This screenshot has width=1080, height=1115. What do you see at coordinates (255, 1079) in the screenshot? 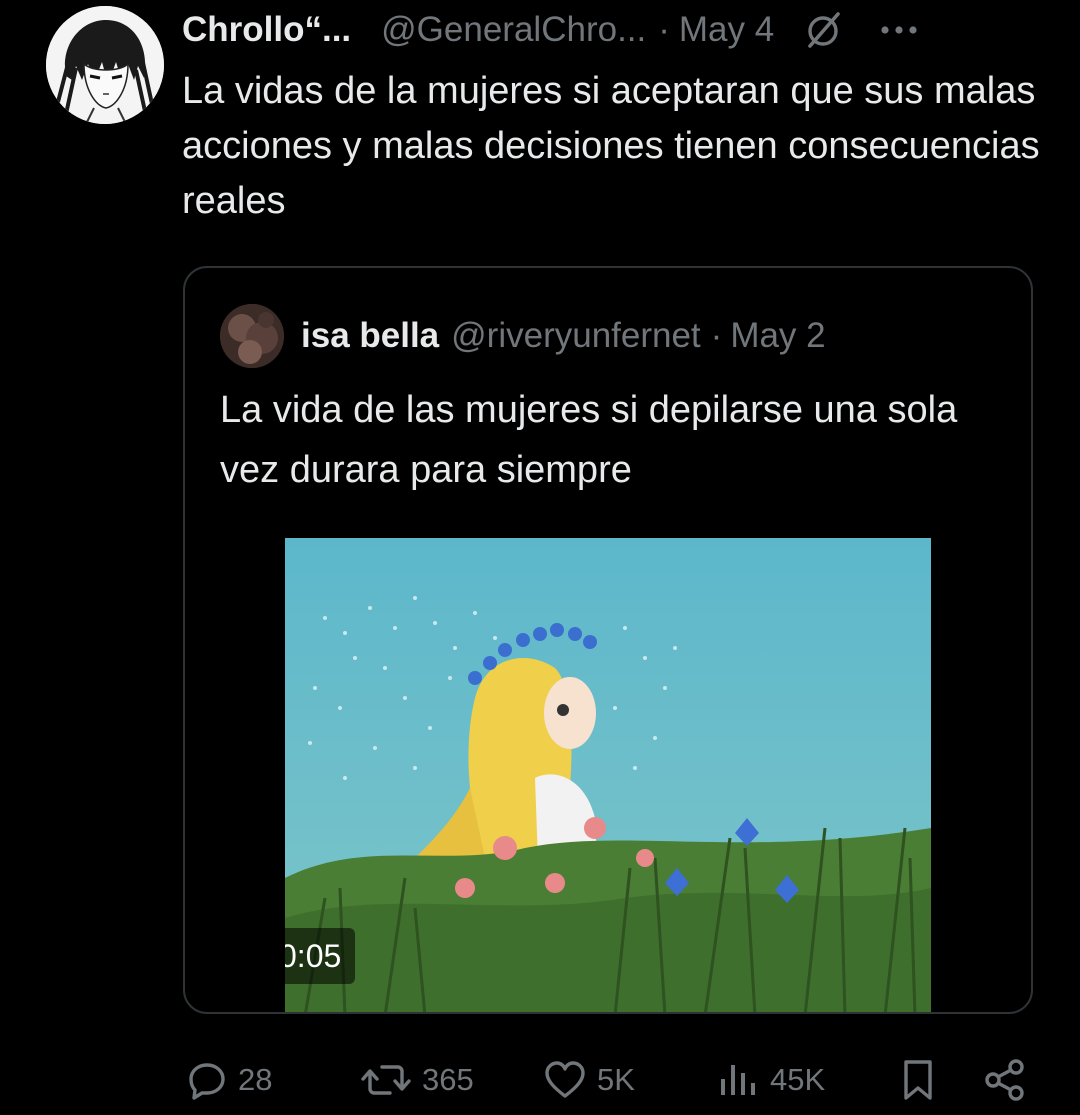
I see `reply-count: 28` at bounding box center [255, 1079].